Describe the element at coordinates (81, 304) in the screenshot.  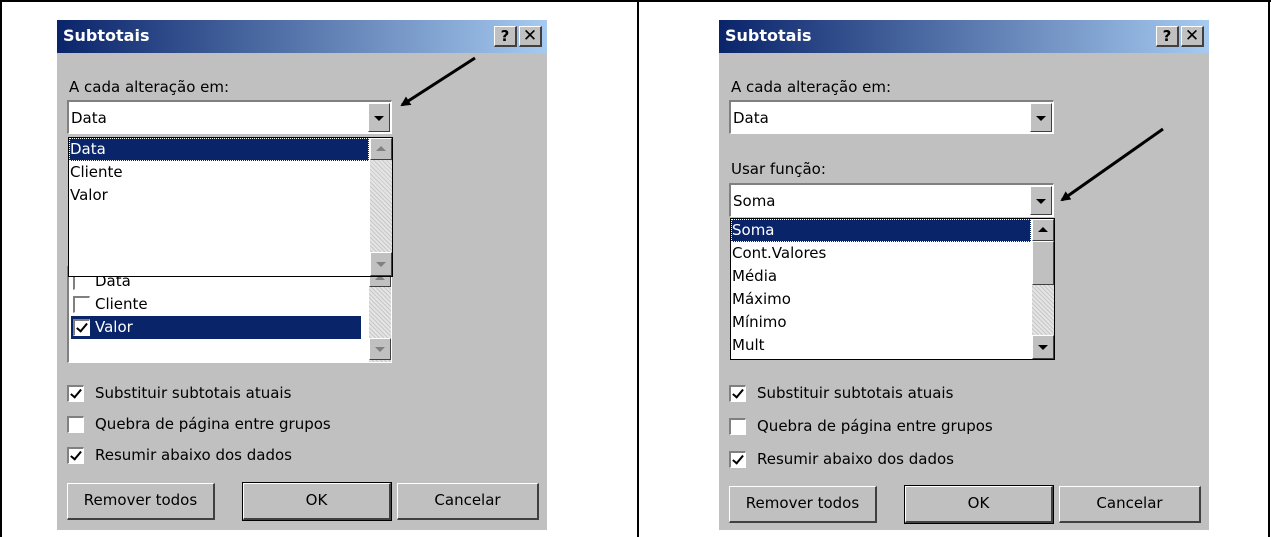
I see `checkbox-cliente` at that location.